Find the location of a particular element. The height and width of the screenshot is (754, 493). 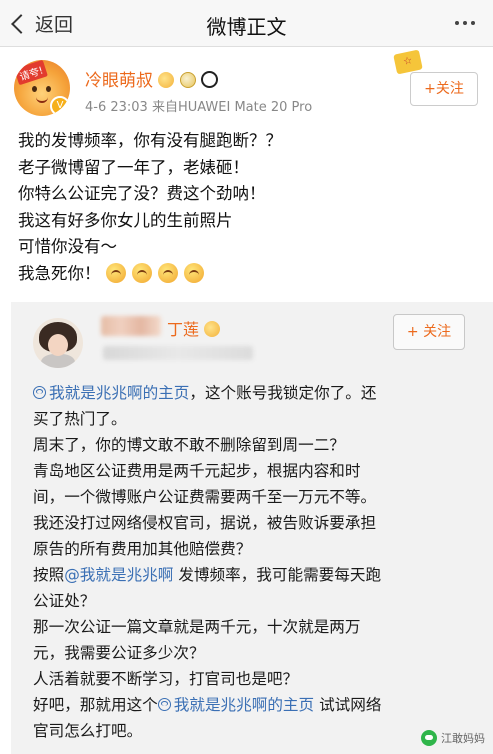

quoted-line: 买了热门了。 is located at coordinates (80, 419).